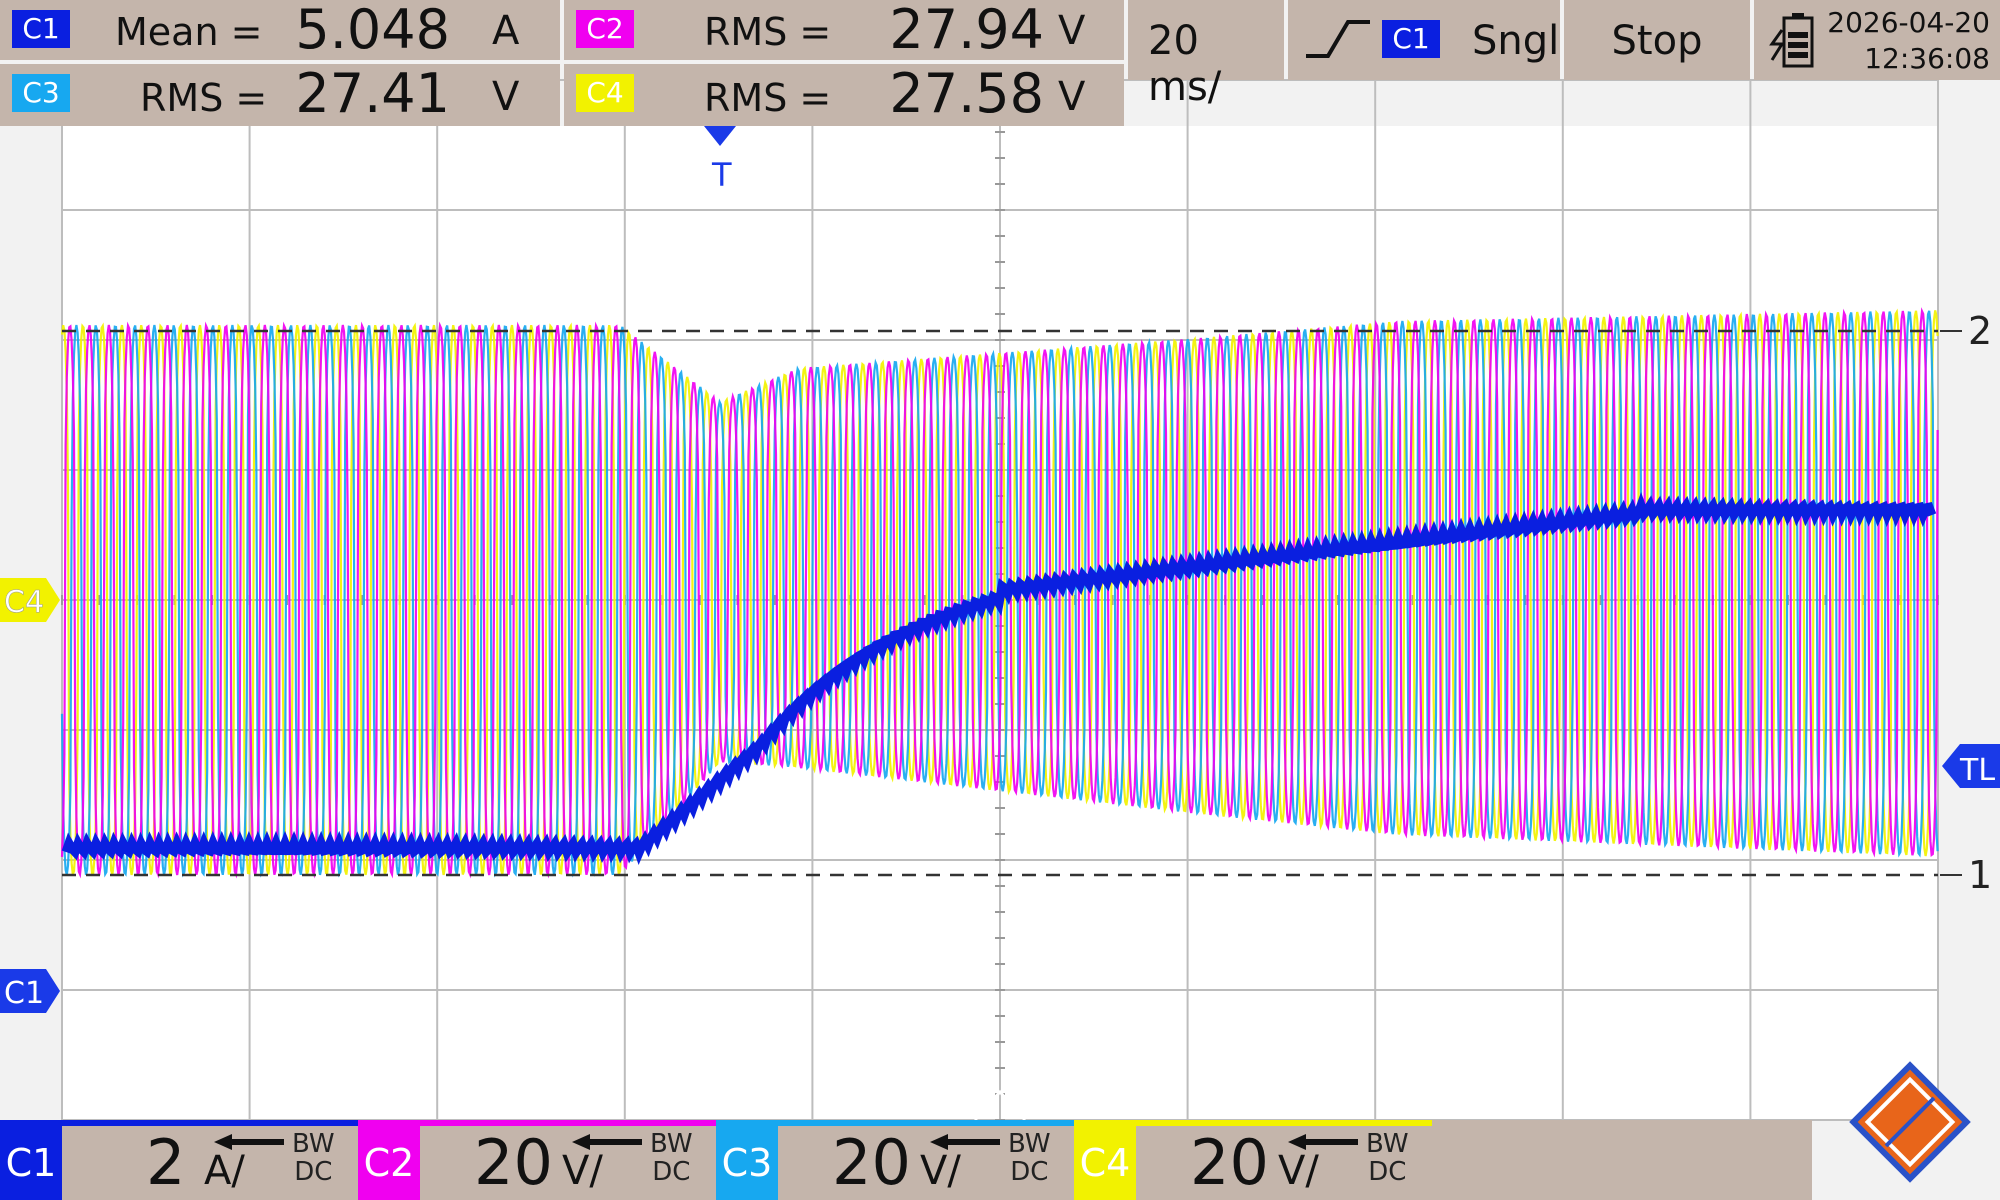 Image resolution: width=2000 pixels, height=1200 pixels. I want to click on timebase-value: 20 ms/, so click(1185, 64).